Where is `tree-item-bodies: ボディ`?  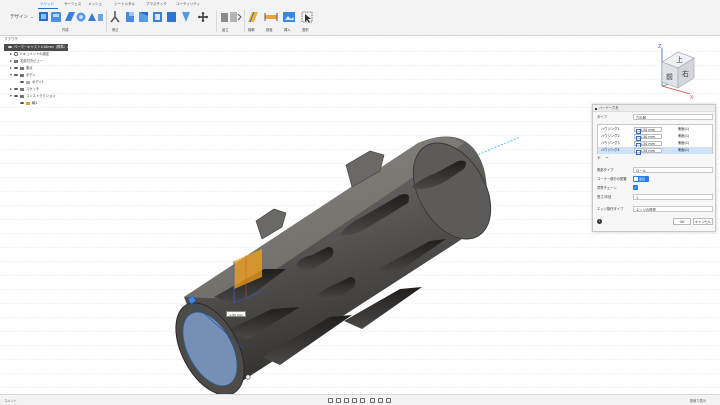
tree-item-bodies: ボディ is located at coordinates (23, 75).